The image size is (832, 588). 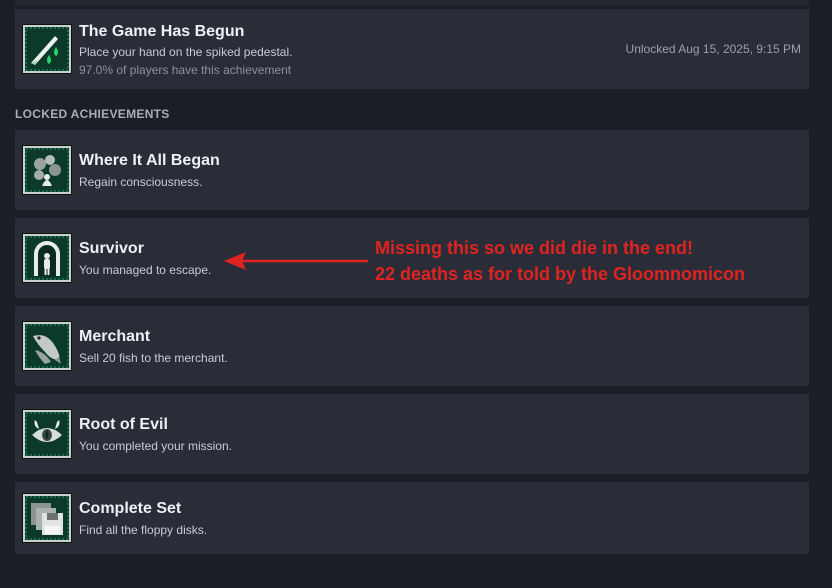 What do you see at coordinates (47, 434) in the screenshot?
I see `horned-eye-icon` at bounding box center [47, 434].